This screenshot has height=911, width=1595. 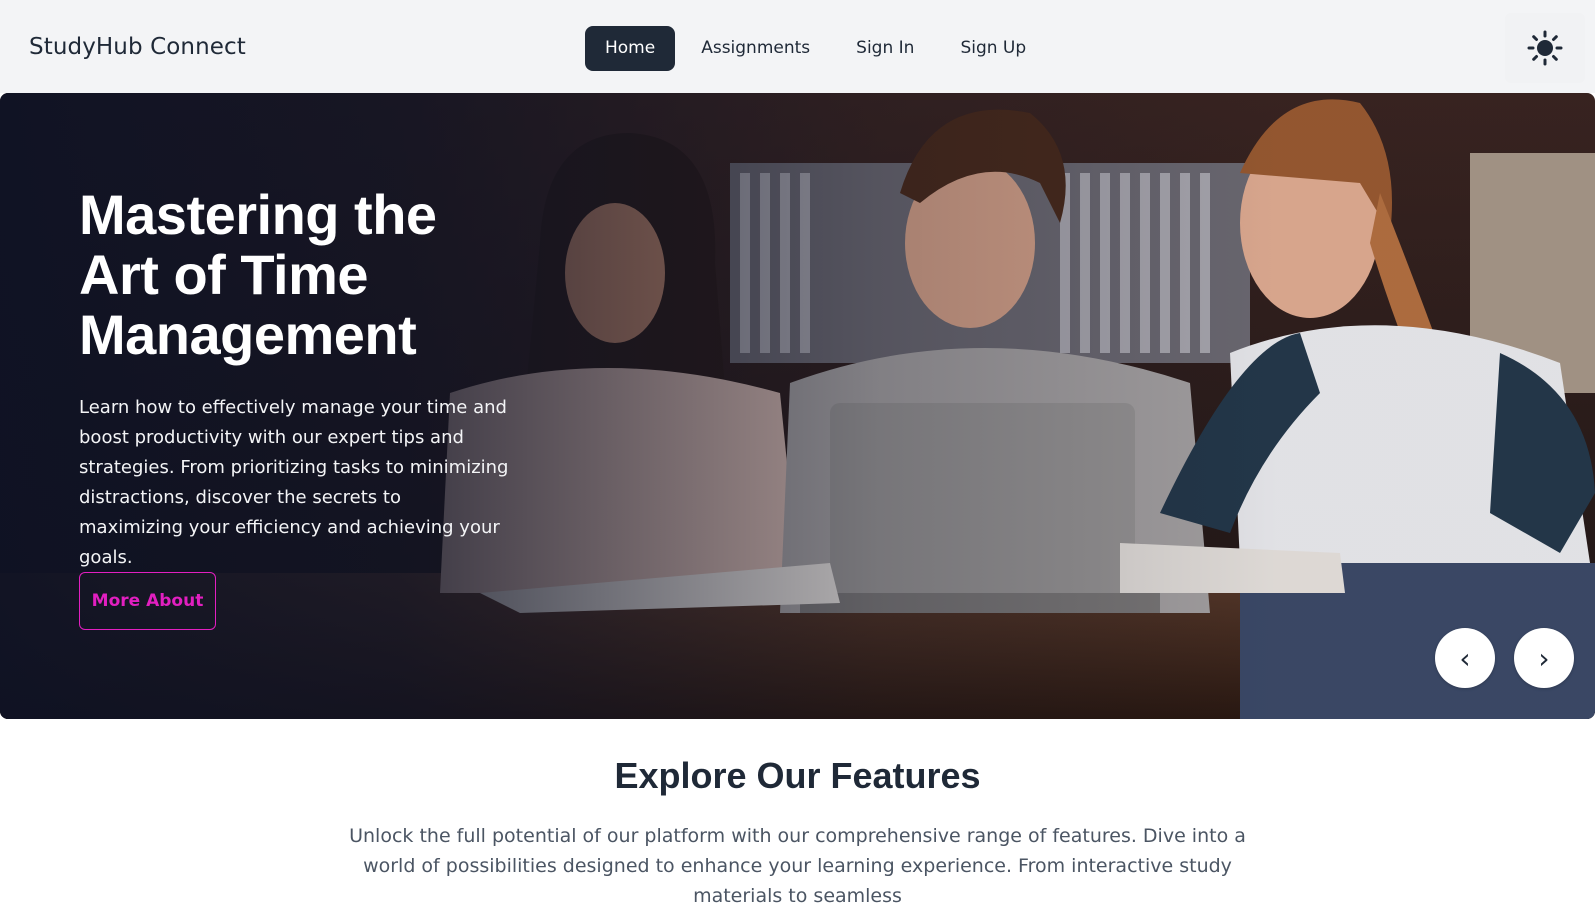 What do you see at coordinates (797, 775) in the screenshot?
I see `features-title: Explore Our Features` at bounding box center [797, 775].